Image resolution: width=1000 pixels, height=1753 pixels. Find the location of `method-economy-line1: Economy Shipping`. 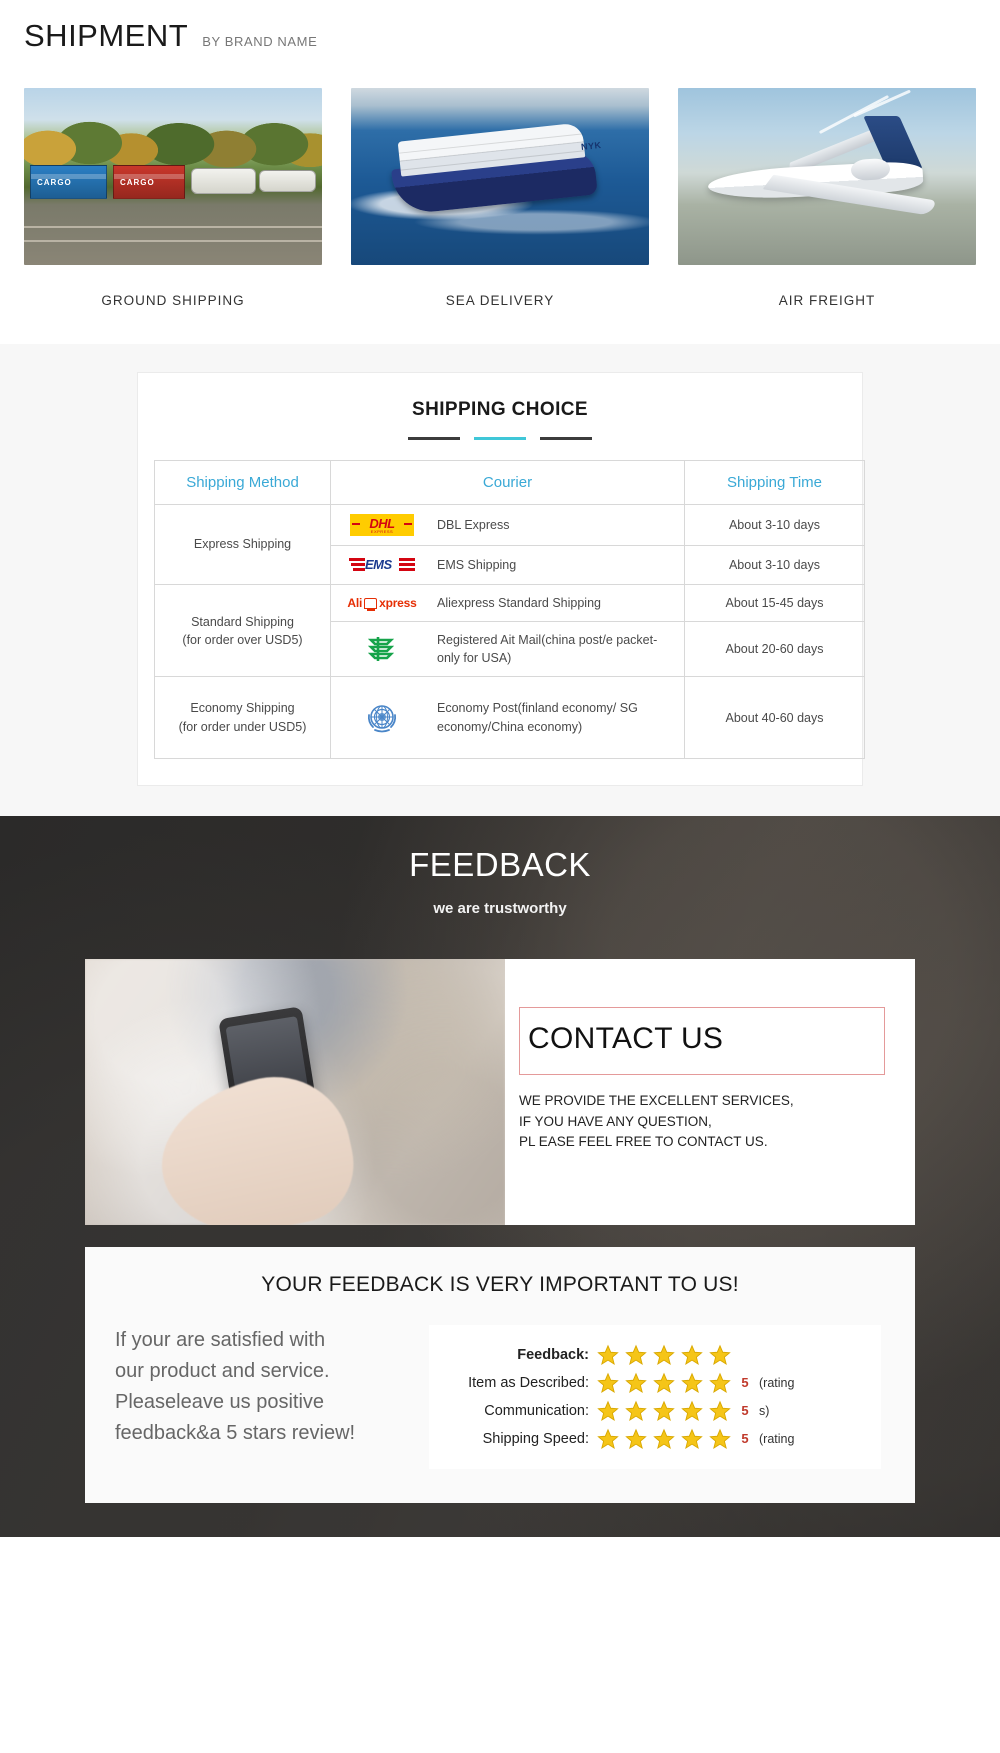

method-economy-line1: Economy Shipping is located at coordinates (242, 708).